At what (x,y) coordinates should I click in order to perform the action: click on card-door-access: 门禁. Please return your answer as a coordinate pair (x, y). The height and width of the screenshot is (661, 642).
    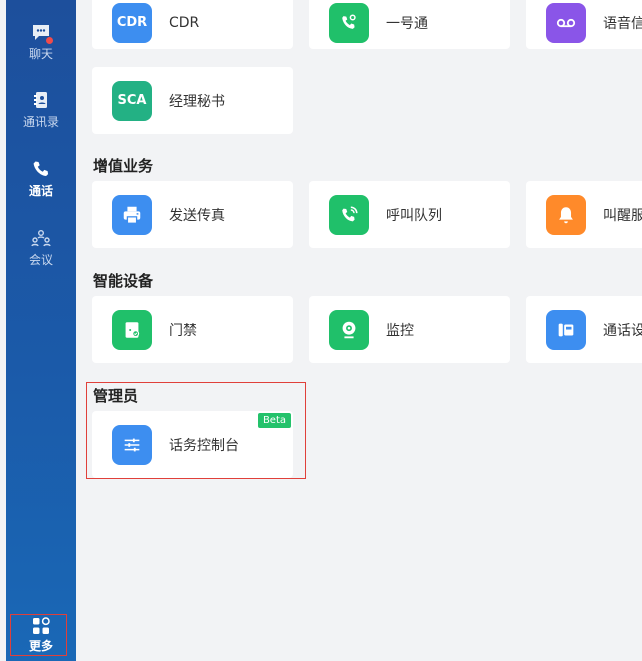
    Looking at the image, I should click on (192, 329).